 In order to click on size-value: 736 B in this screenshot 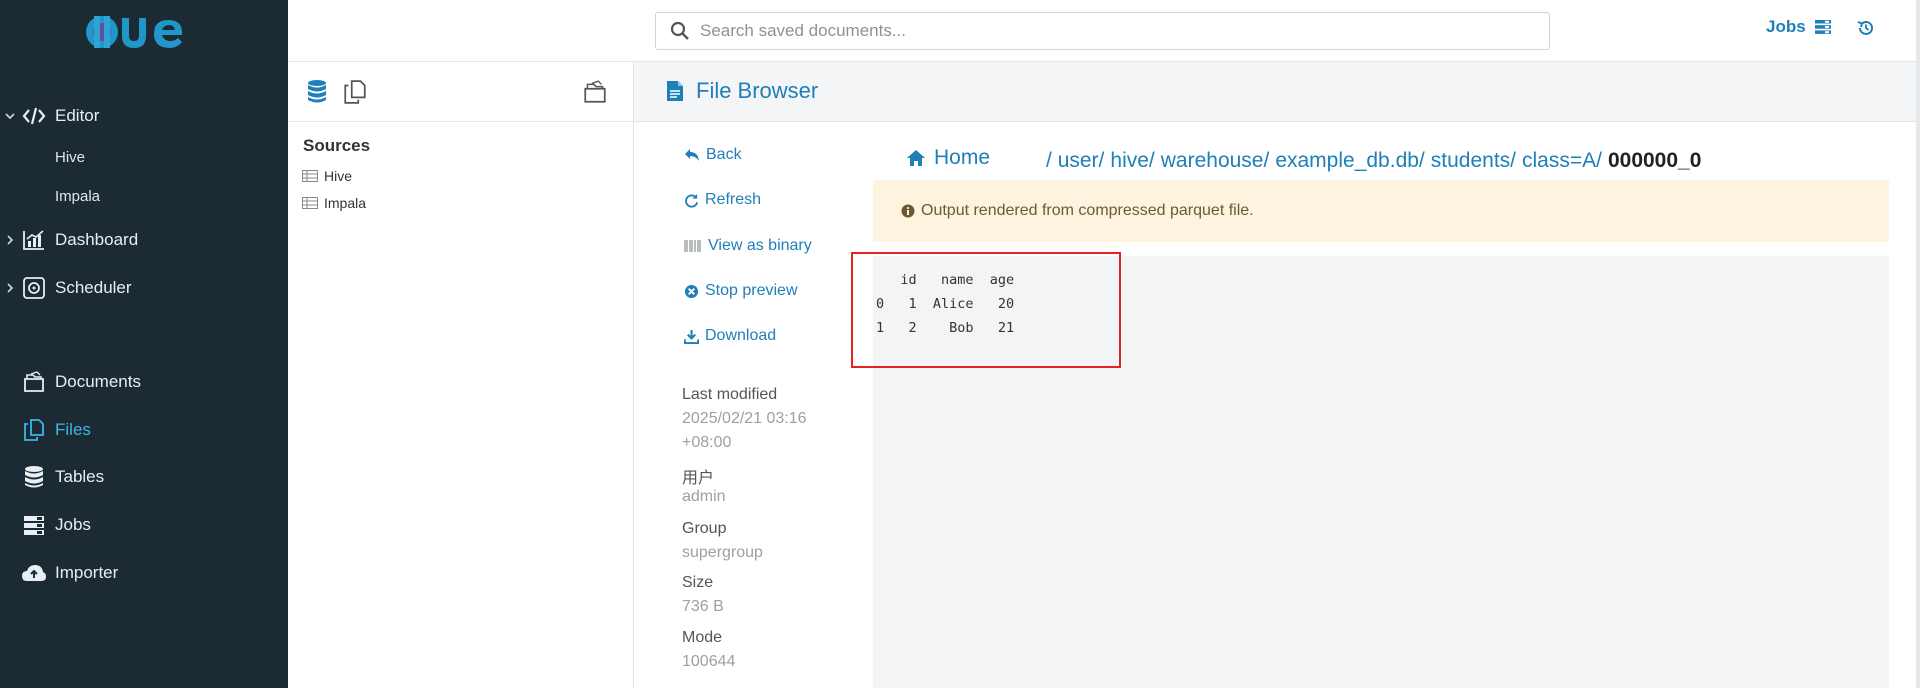, I will do `click(703, 606)`.